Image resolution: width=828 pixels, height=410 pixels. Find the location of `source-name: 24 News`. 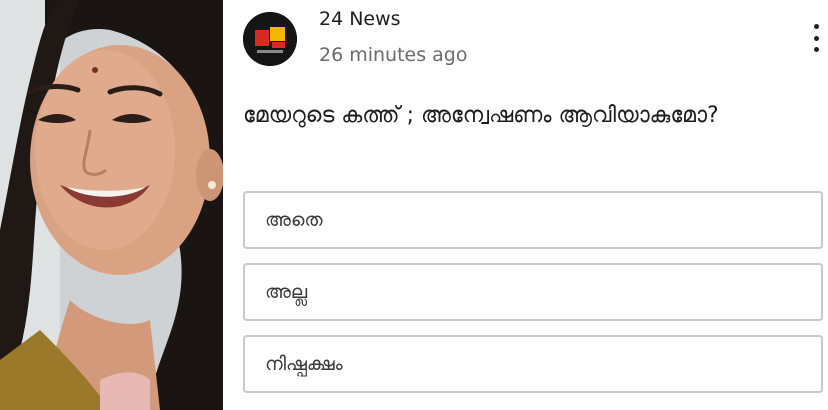

source-name: 24 News is located at coordinates (360, 19).